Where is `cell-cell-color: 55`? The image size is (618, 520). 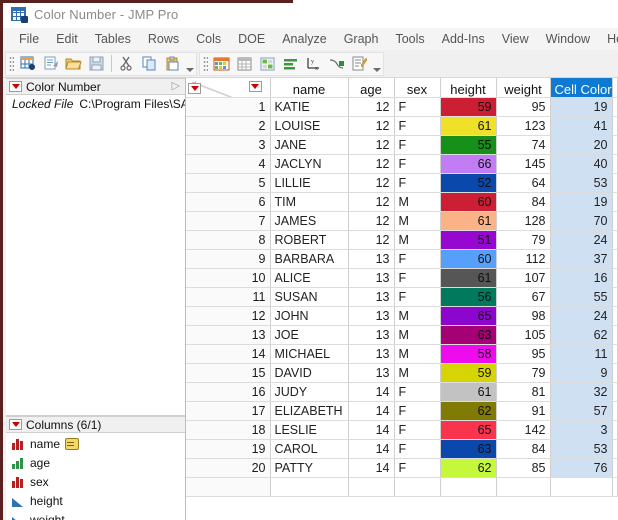 cell-cell-color: 55 is located at coordinates (581, 297).